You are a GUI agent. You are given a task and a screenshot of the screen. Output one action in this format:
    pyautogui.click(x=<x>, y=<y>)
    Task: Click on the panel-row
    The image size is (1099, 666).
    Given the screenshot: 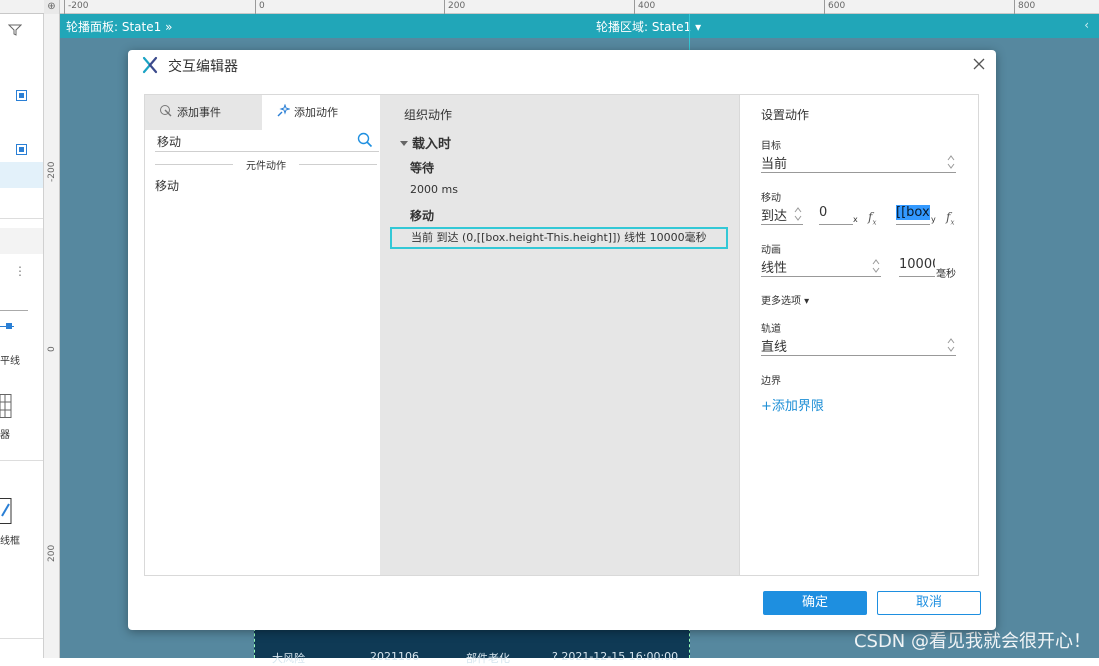 What is the action you would take?
    pyautogui.click(x=21, y=241)
    